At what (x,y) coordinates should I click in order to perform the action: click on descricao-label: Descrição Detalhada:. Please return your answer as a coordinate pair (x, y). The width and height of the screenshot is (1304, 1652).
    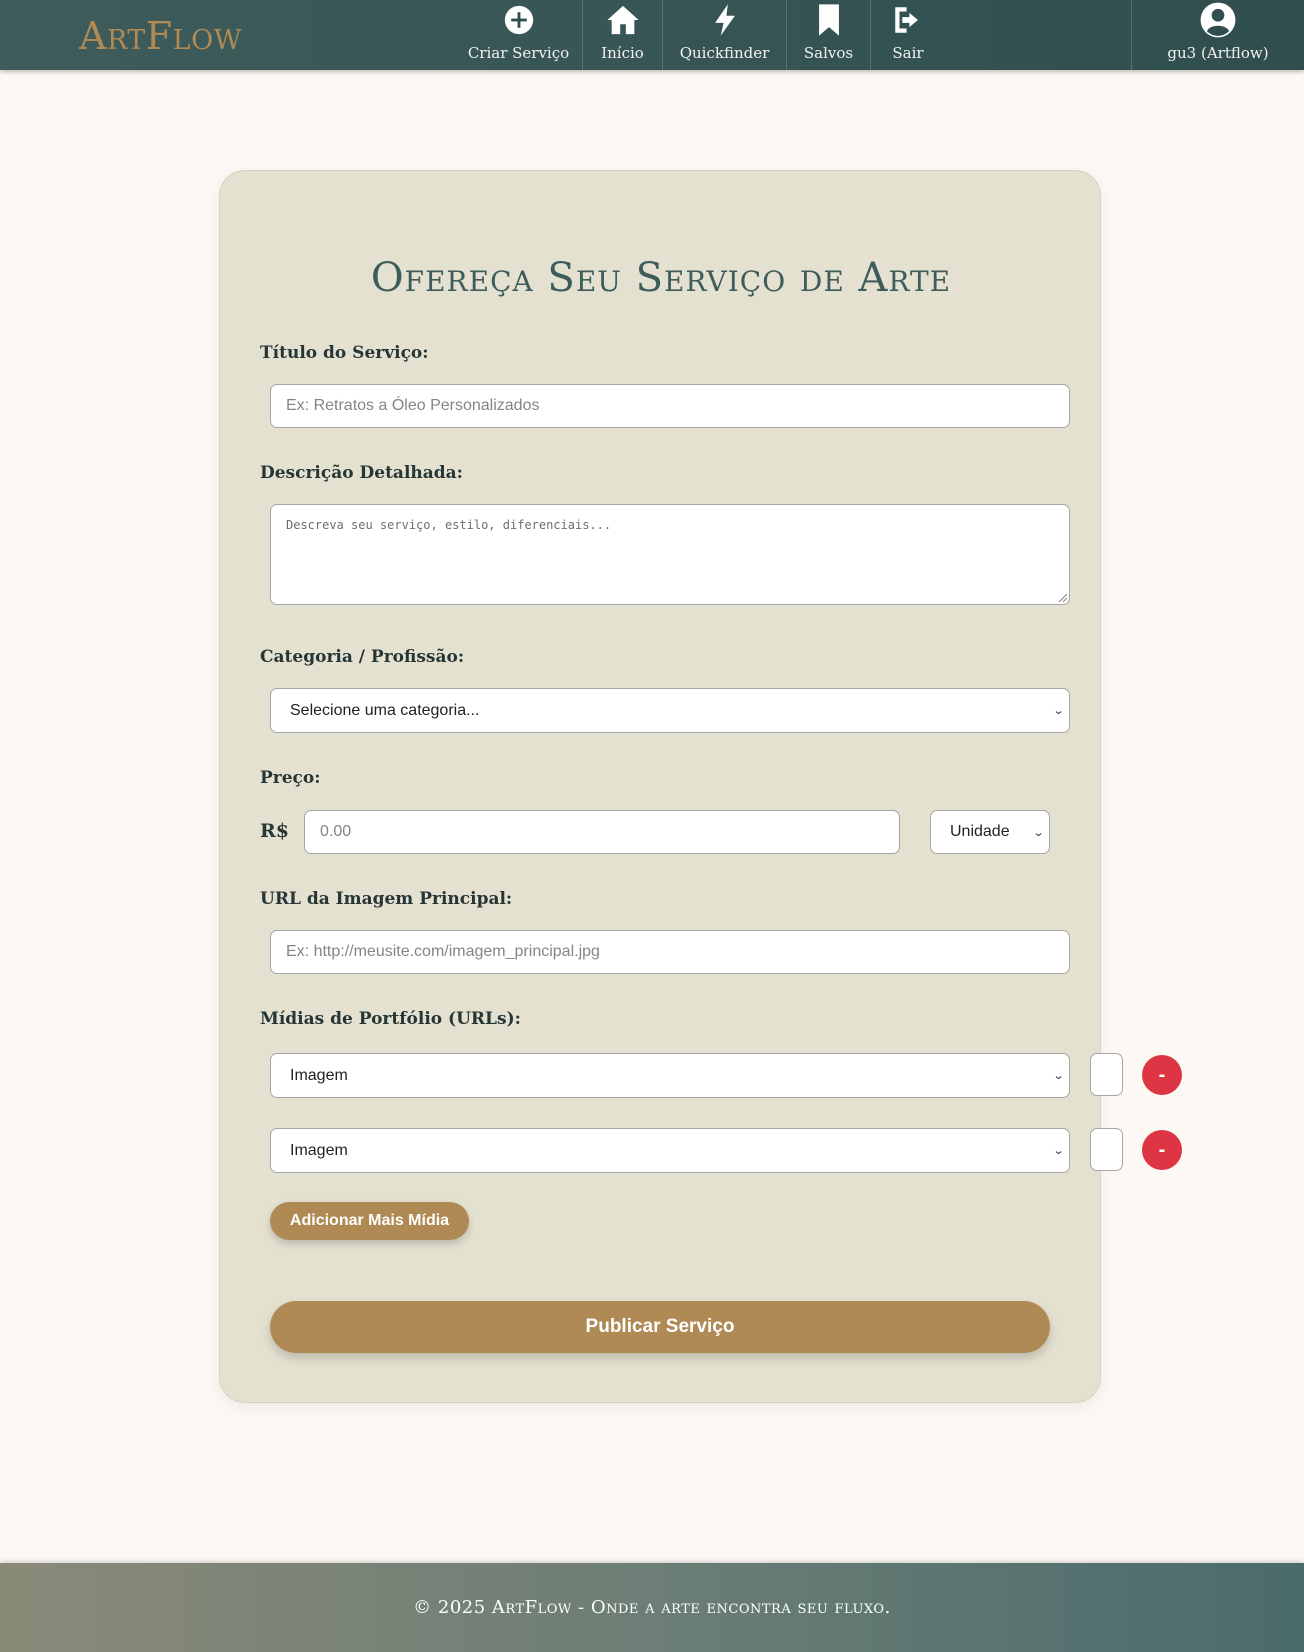
    Looking at the image, I should click on (361, 473).